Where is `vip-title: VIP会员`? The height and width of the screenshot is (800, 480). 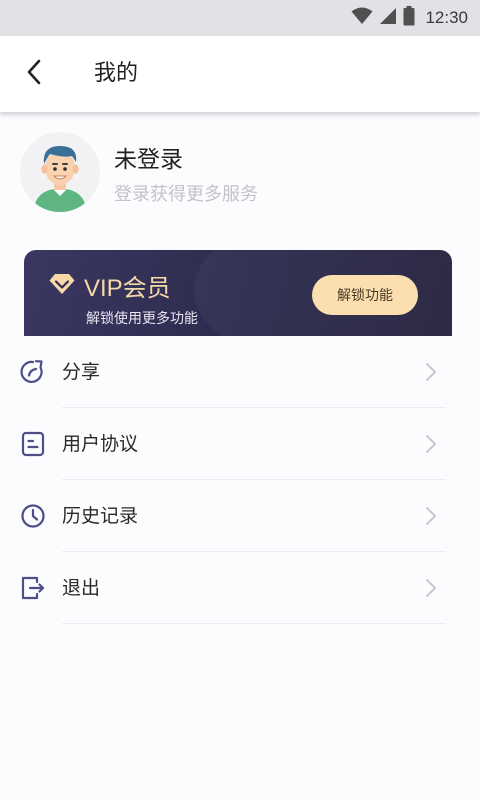 vip-title: VIP会员 is located at coordinates (127, 288).